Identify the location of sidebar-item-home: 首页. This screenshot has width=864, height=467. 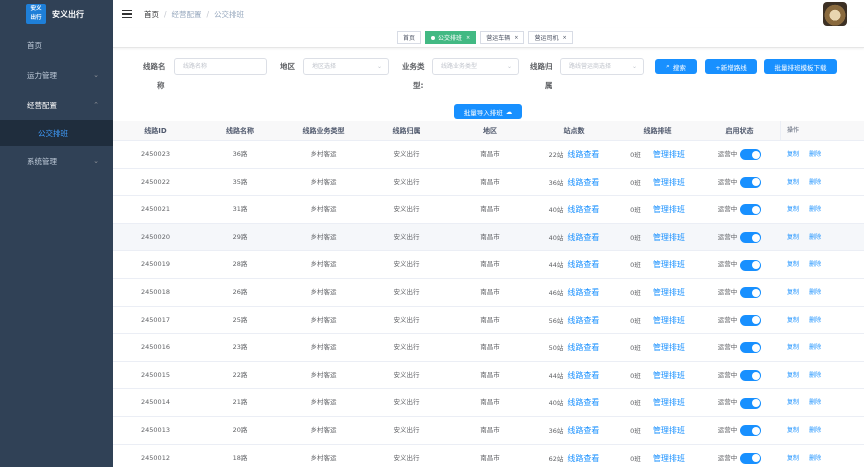
(56, 45).